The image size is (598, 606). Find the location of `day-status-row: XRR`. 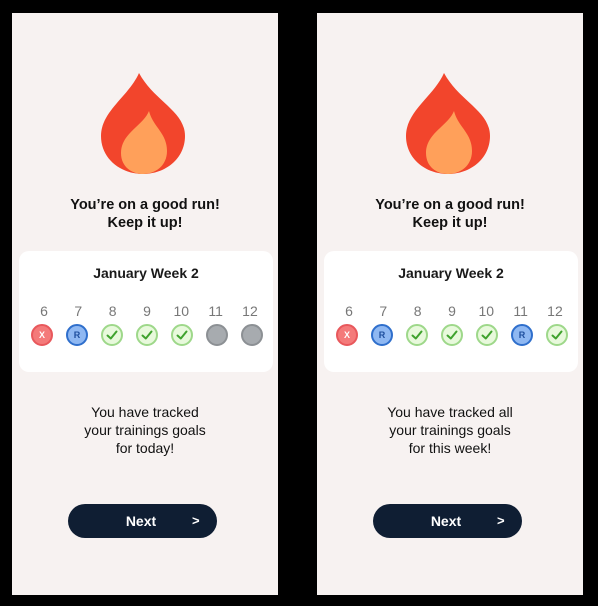

day-status-row: XRR is located at coordinates (452, 335).